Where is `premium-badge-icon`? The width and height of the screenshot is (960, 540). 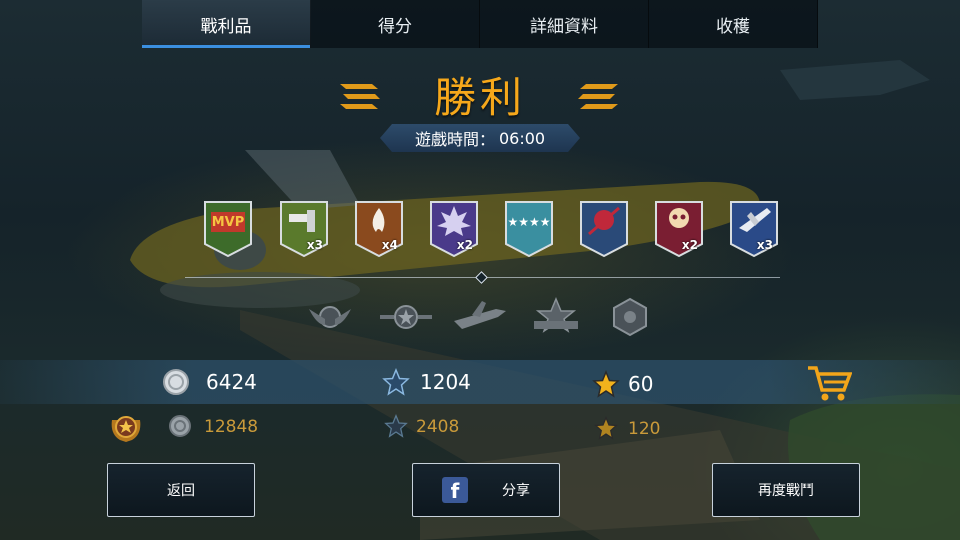 premium-badge-icon is located at coordinates (126, 429).